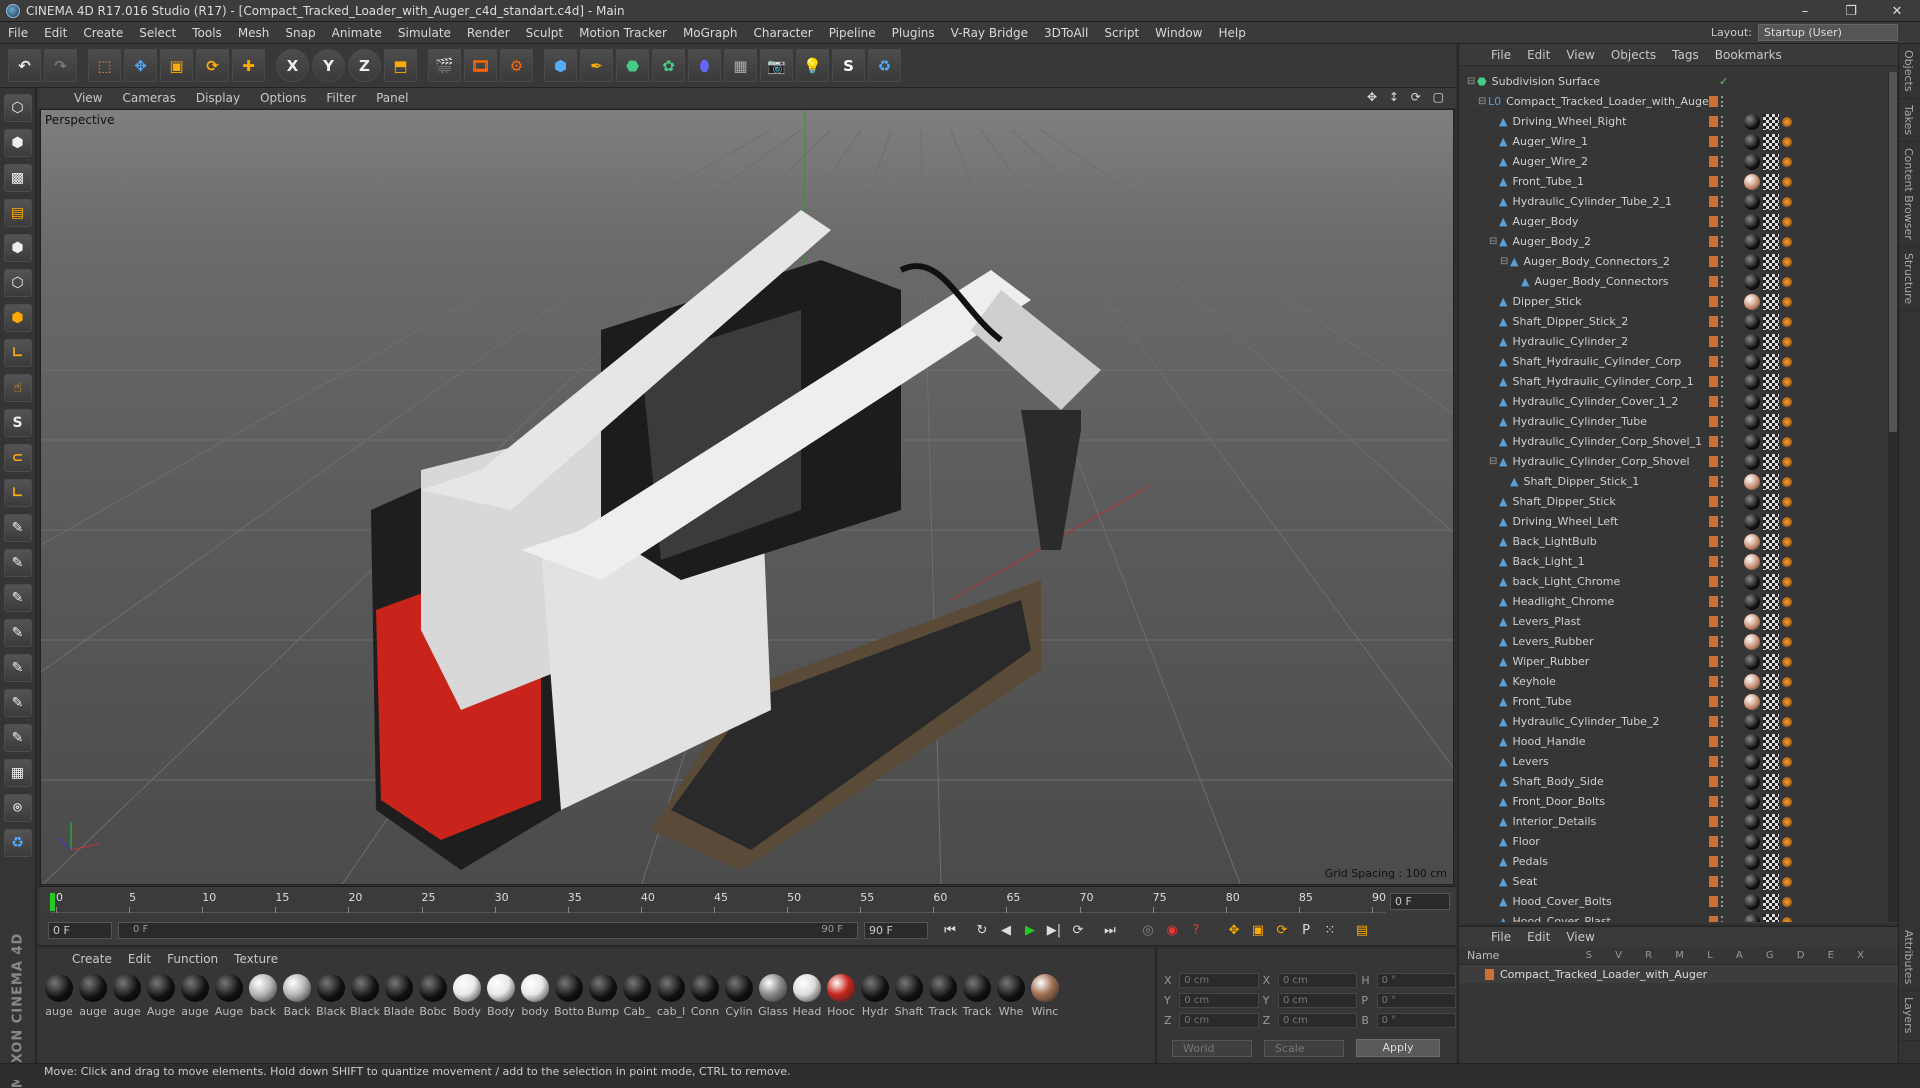  What do you see at coordinates (1234, 931) in the screenshot?
I see `key-position-icon: ✥` at bounding box center [1234, 931].